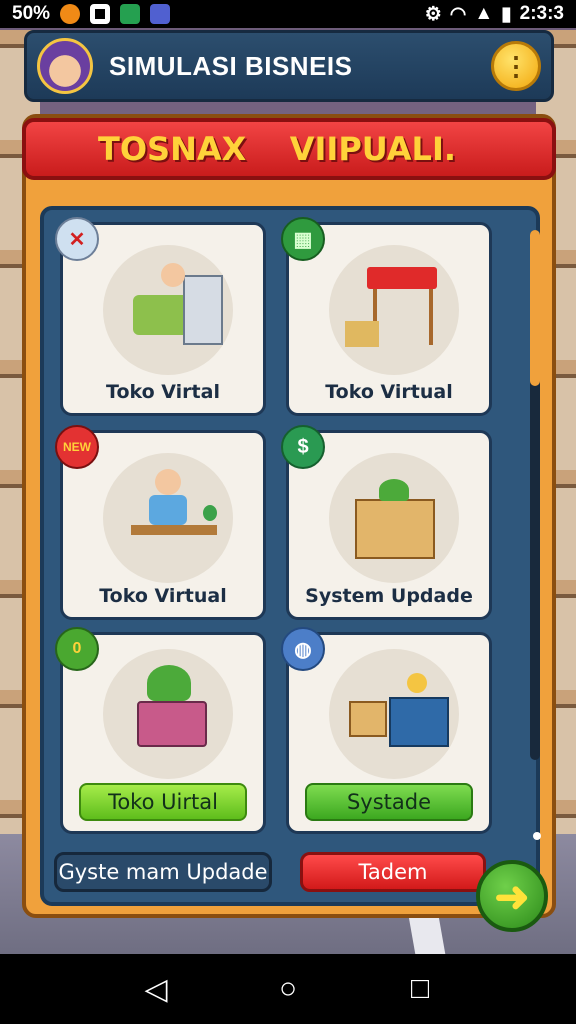 Image resolution: width=576 pixels, height=1024 pixels. Describe the element at coordinates (394, 518) in the screenshot. I see `package-box-illustration` at that location.